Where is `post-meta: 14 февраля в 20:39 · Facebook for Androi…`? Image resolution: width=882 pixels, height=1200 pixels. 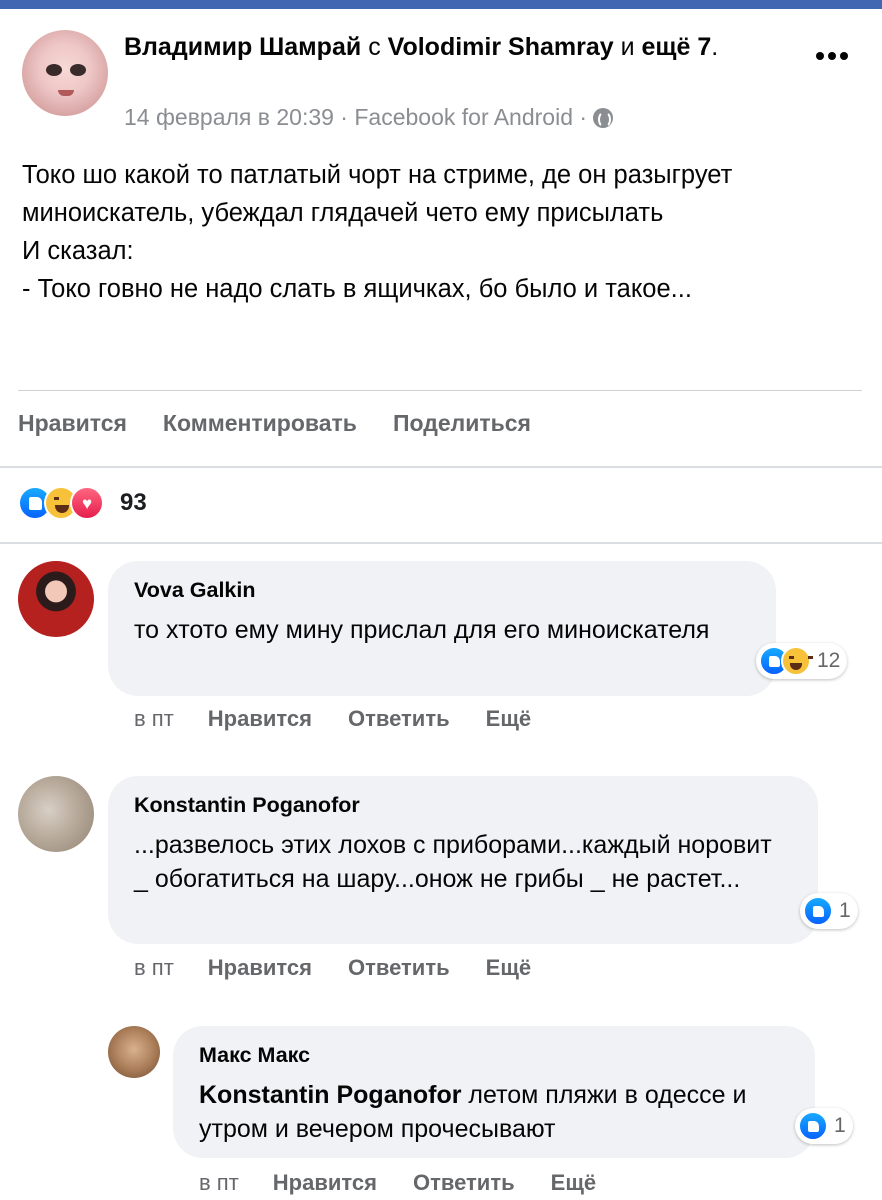
post-meta: 14 февраля в 20:39 · Facebook for Androi… is located at coordinates (369, 117).